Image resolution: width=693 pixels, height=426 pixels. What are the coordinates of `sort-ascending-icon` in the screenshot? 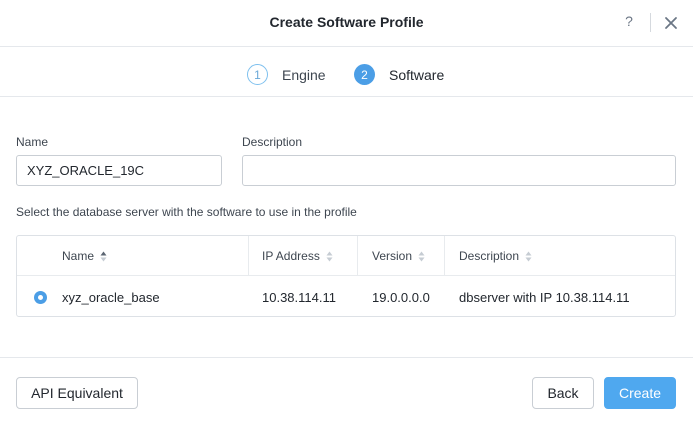 It's located at (103, 256).